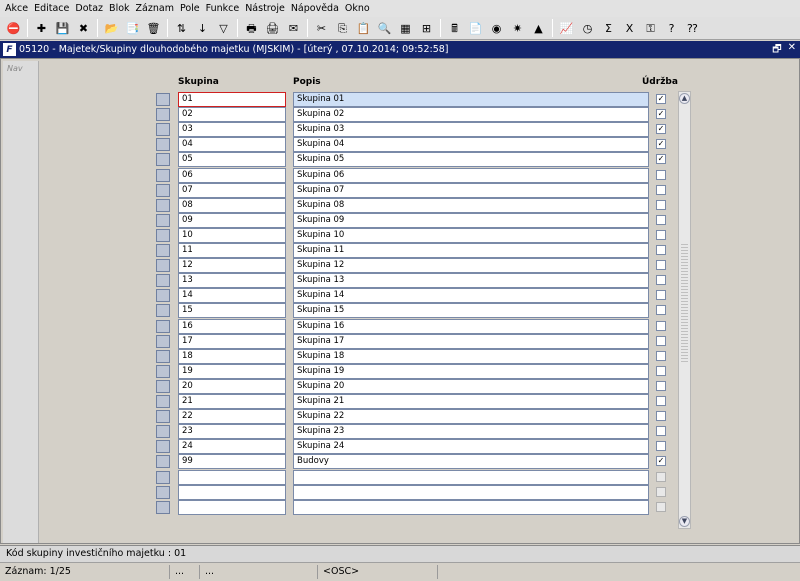 This screenshot has width=800, height=581. What do you see at coordinates (471, 296) in the screenshot?
I see `description-field: Skupina 14` at bounding box center [471, 296].